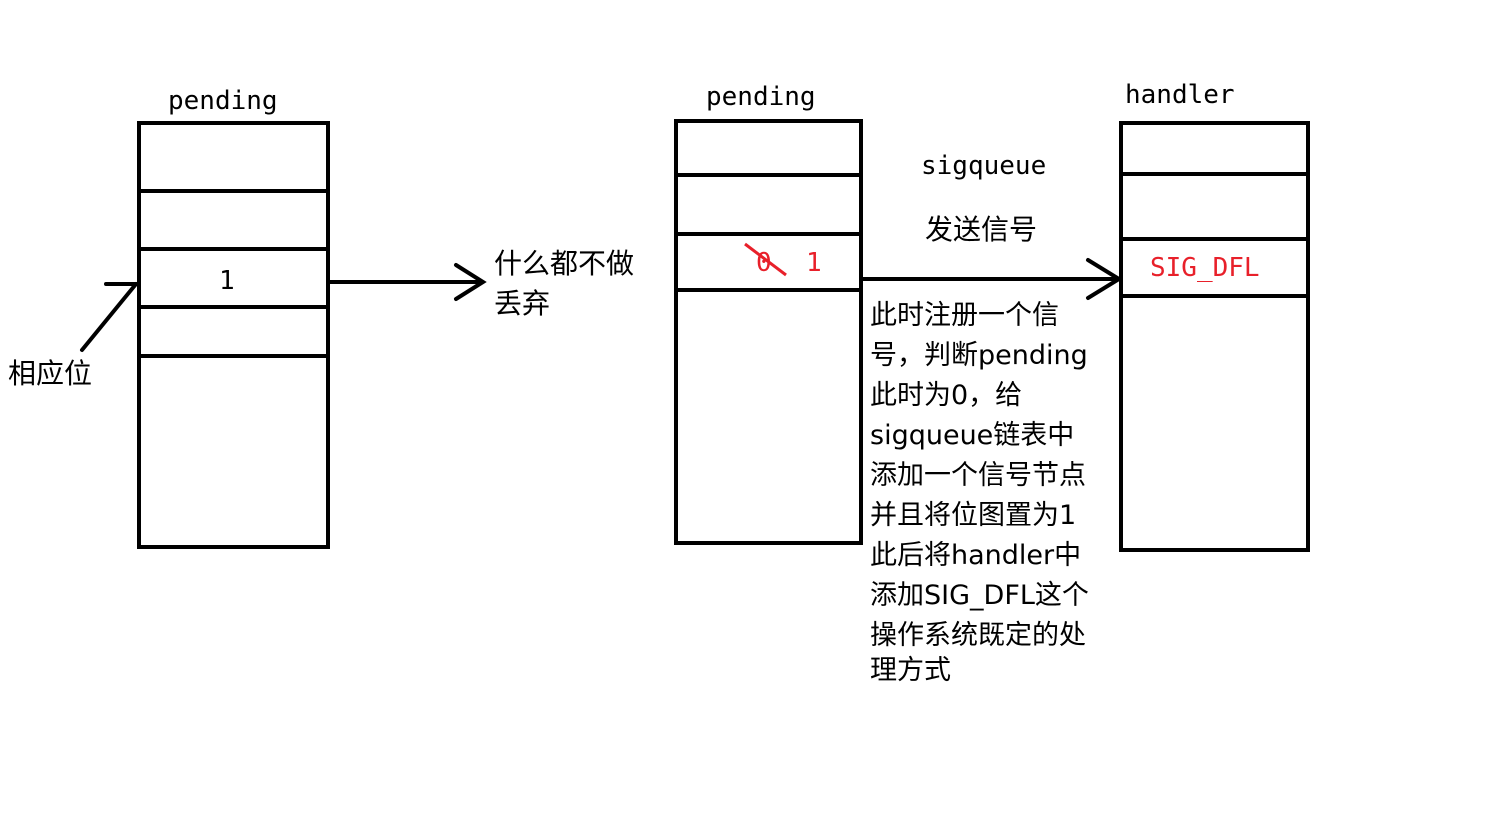 The image size is (1487, 838). Describe the element at coordinates (814, 263) in the screenshot. I see `new-bit-value: 1` at that location.